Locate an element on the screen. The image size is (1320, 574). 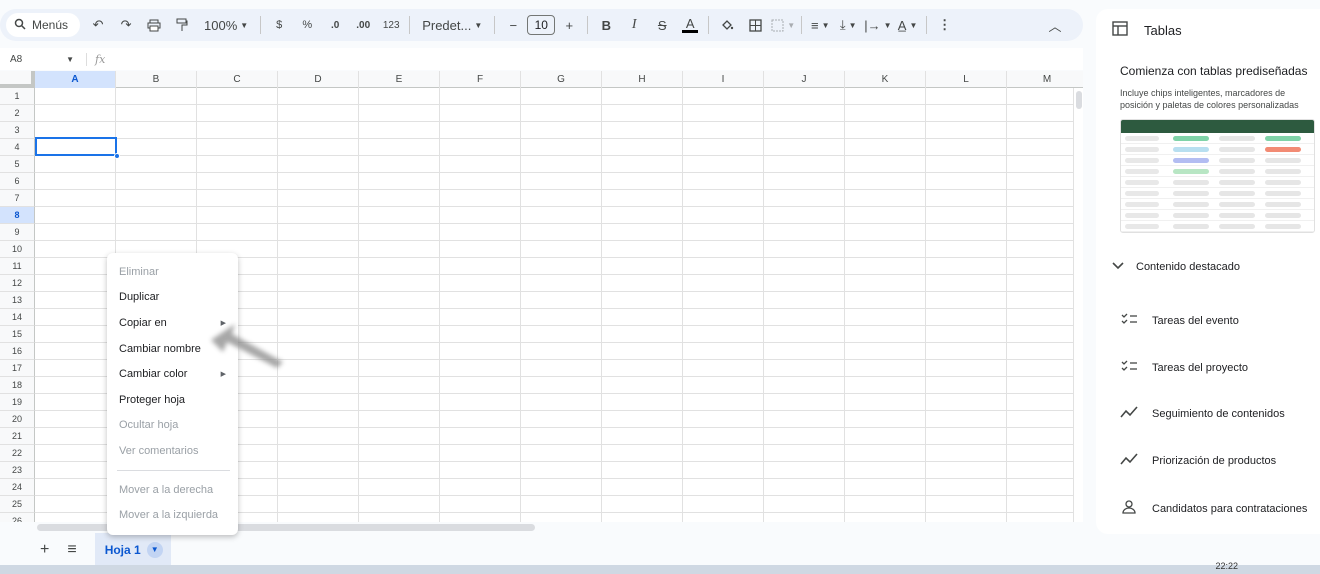
increase-decimal-button: .00 is located at coordinates (363, 25).